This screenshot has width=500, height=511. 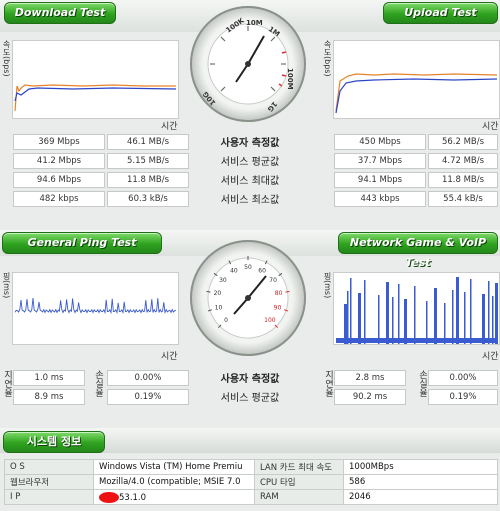 I want to click on ping-gauge-tick: 80, so click(x=279, y=293).